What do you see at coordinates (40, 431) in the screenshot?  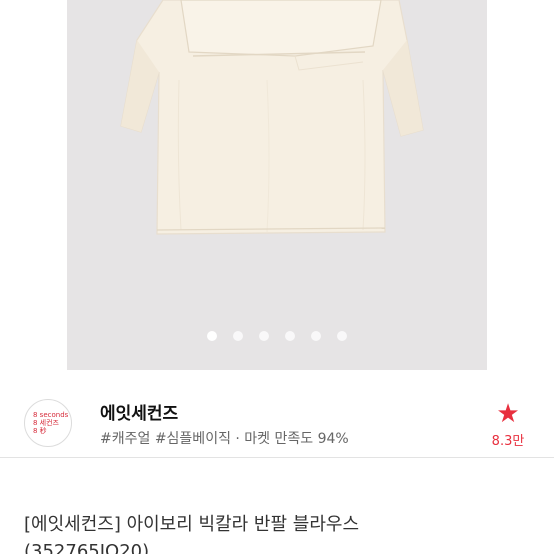 I see `shop-logo-line: 8 秒` at bounding box center [40, 431].